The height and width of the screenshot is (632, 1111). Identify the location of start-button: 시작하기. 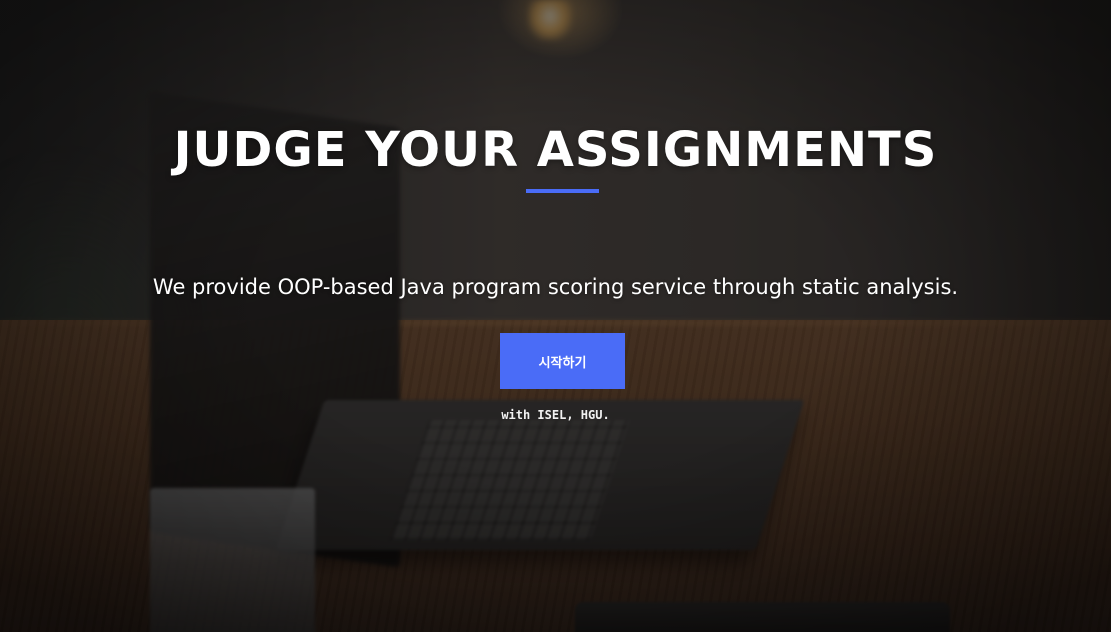
(562, 361).